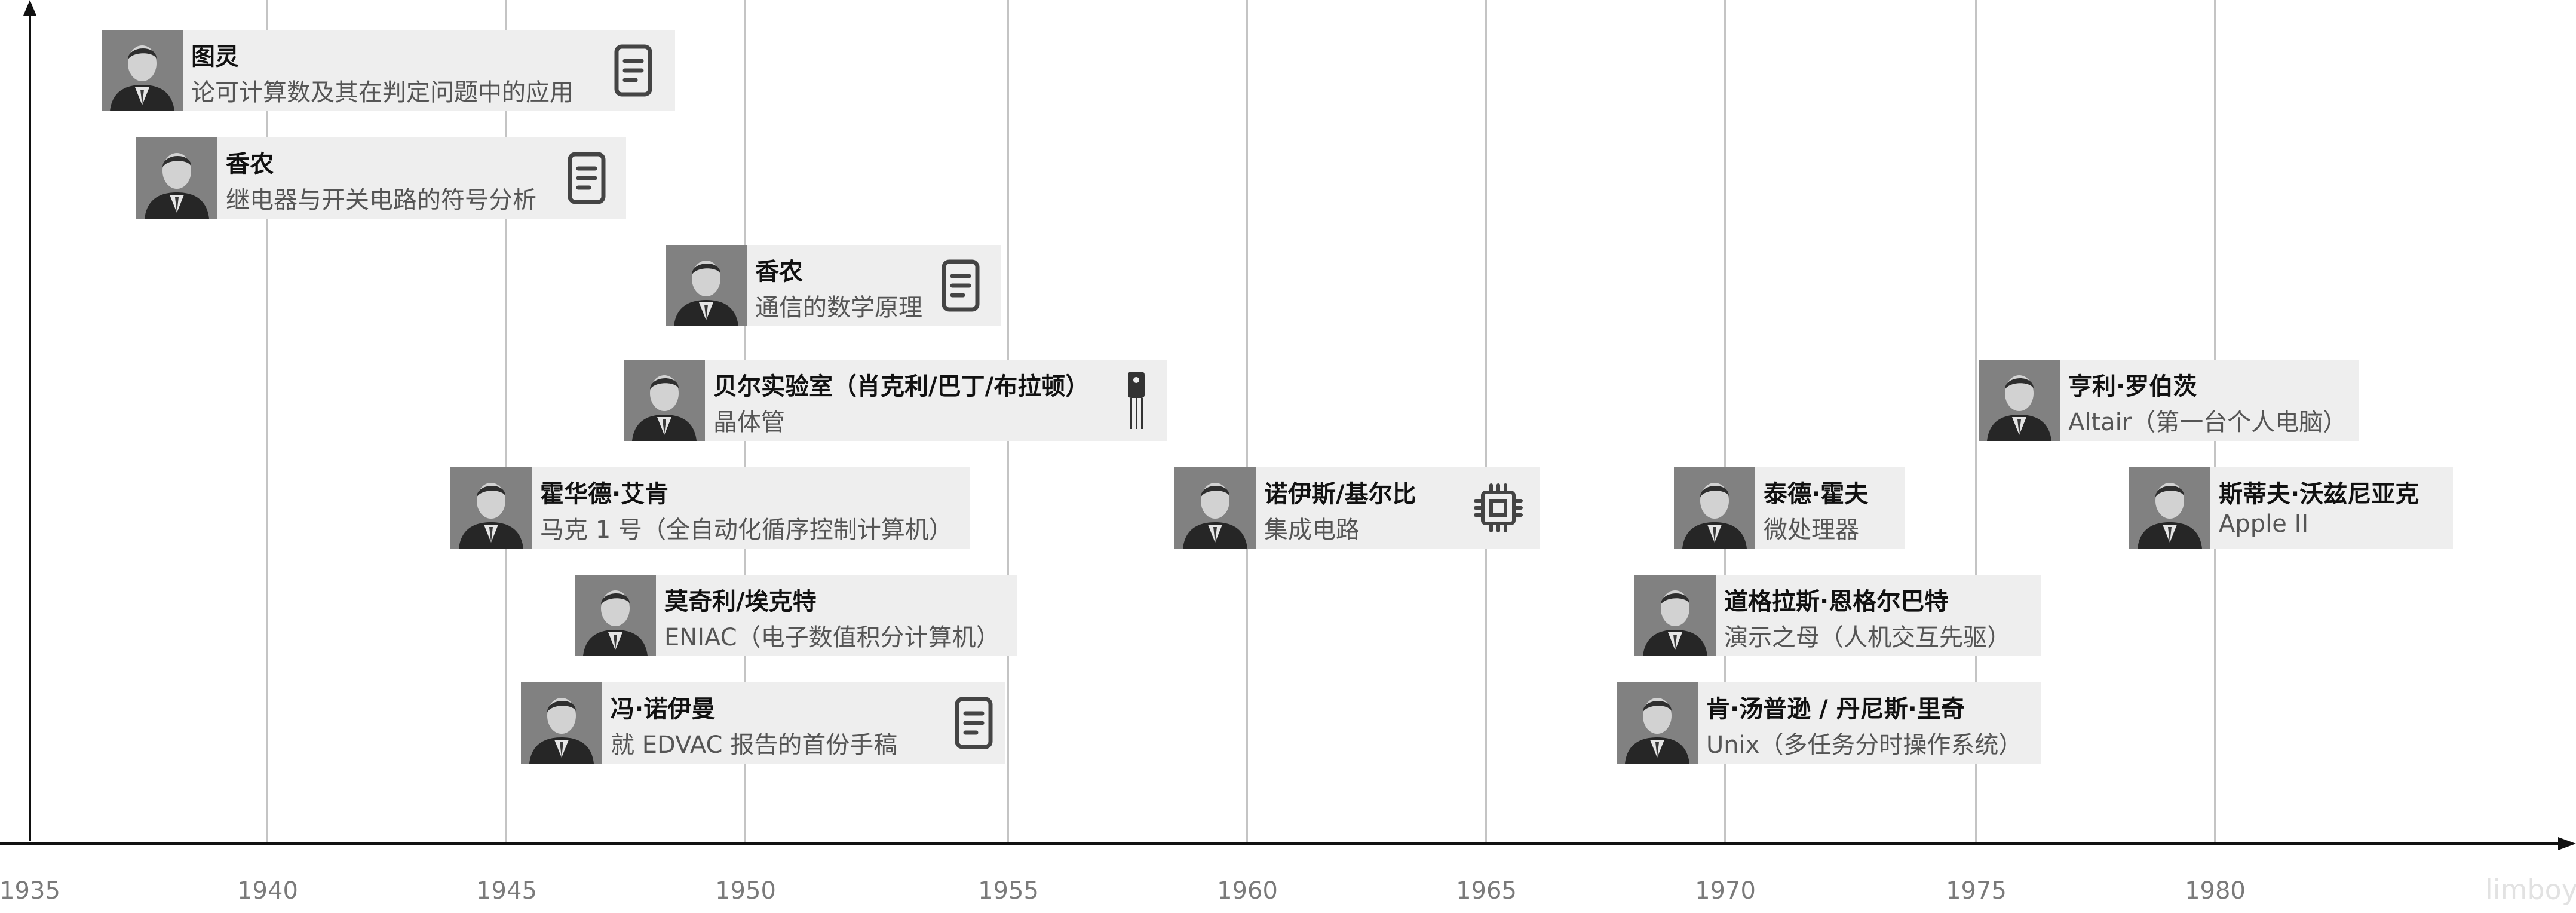 This screenshot has width=2576, height=913. Describe the element at coordinates (832, 637) in the screenshot. I see `work-title: ENIAC（电子数值积分计算机）` at that location.